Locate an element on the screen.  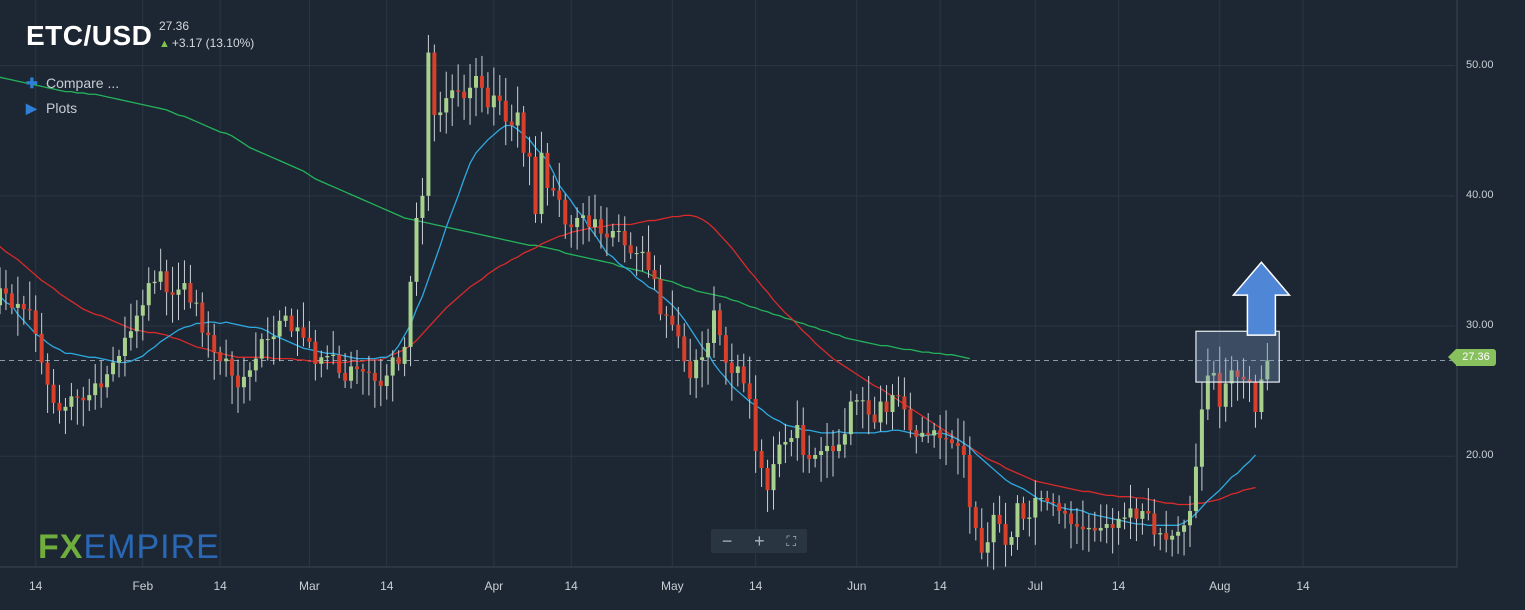
plots-label: Plots is located at coordinates (62, 108).